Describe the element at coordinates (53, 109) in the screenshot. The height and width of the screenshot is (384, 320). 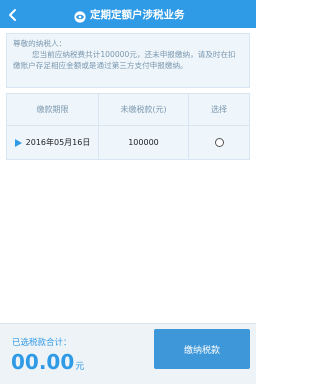
I see `column-header-deadline: 缴款期限` at that location.